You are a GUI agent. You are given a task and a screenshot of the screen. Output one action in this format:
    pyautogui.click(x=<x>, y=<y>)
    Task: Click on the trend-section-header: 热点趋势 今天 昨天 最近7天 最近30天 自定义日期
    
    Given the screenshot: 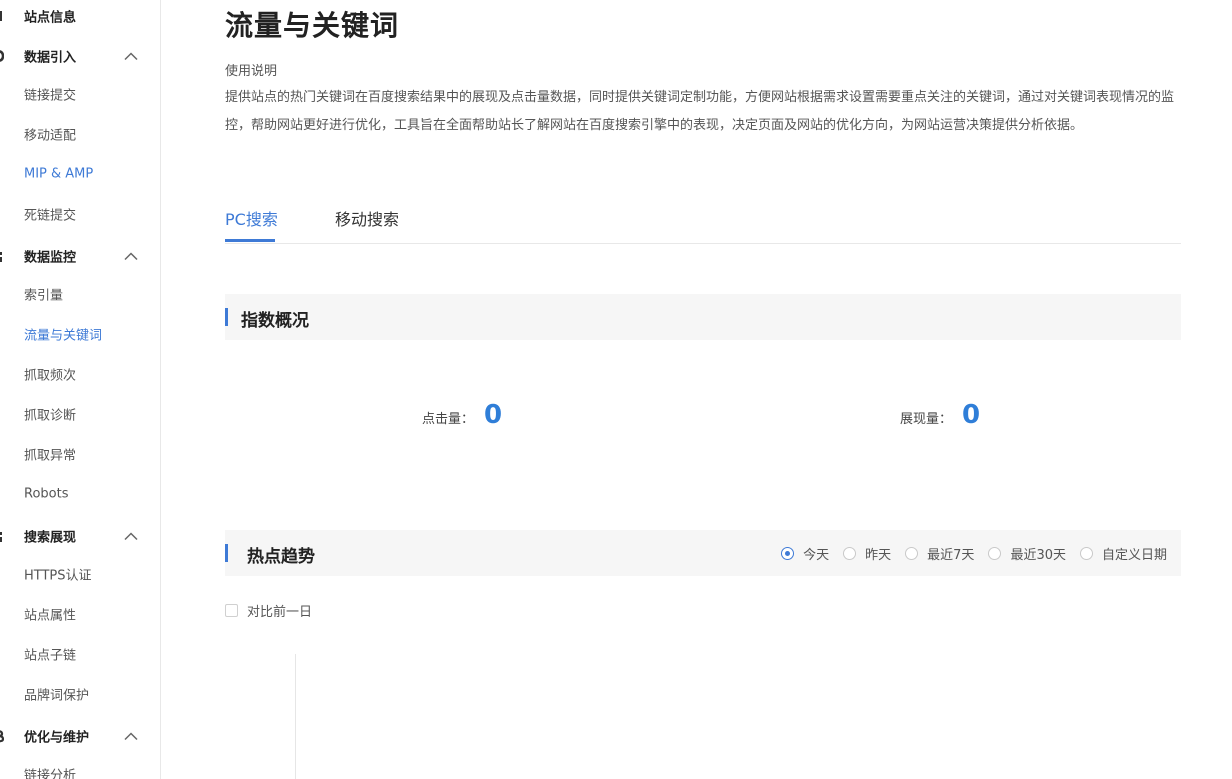 What is the action you would take?
    pyautogui.click(x=703, y=553)
    